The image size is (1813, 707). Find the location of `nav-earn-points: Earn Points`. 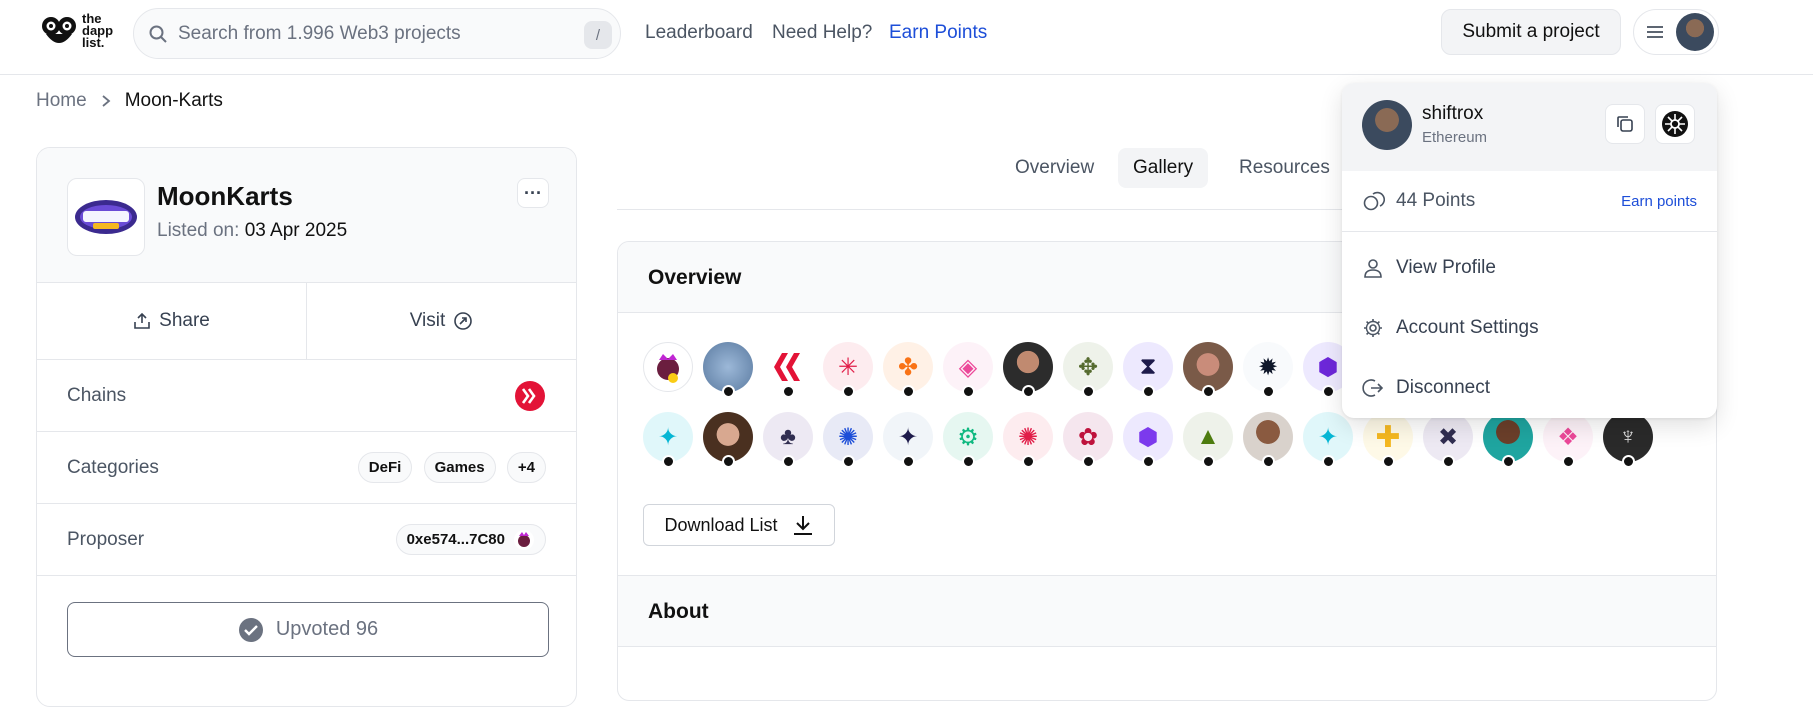

nav-earn-points: Earn Points is located at coordinates (938, 33).